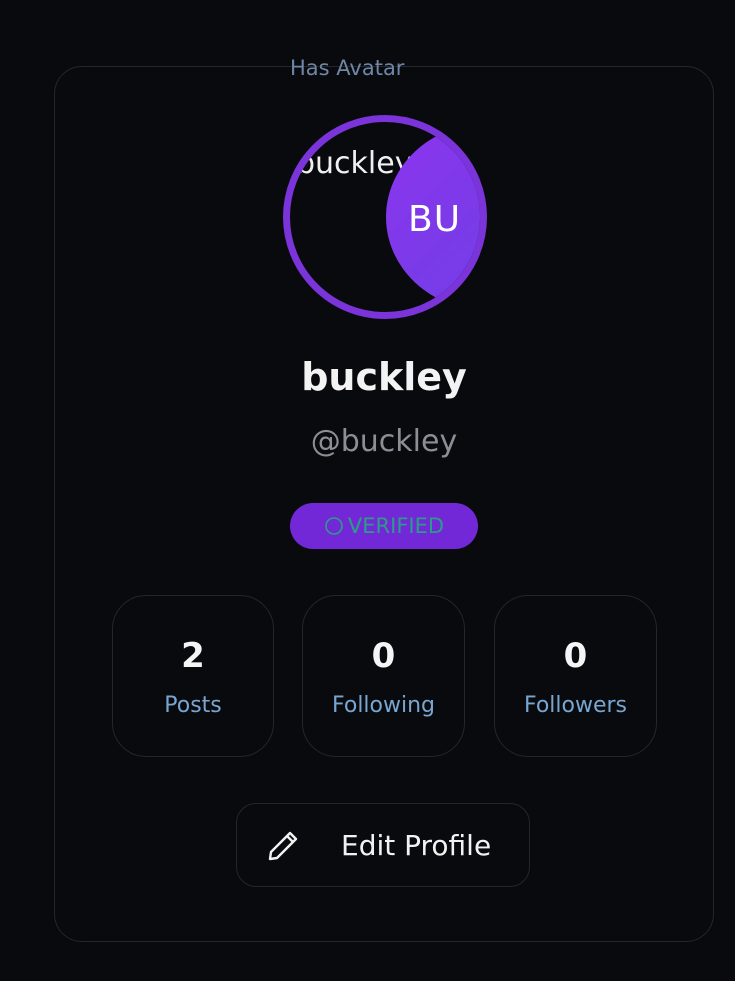 This screenshot has height=981, width=735. I want to click on verified-badge-label: VERIFIED, so click(396, 526).